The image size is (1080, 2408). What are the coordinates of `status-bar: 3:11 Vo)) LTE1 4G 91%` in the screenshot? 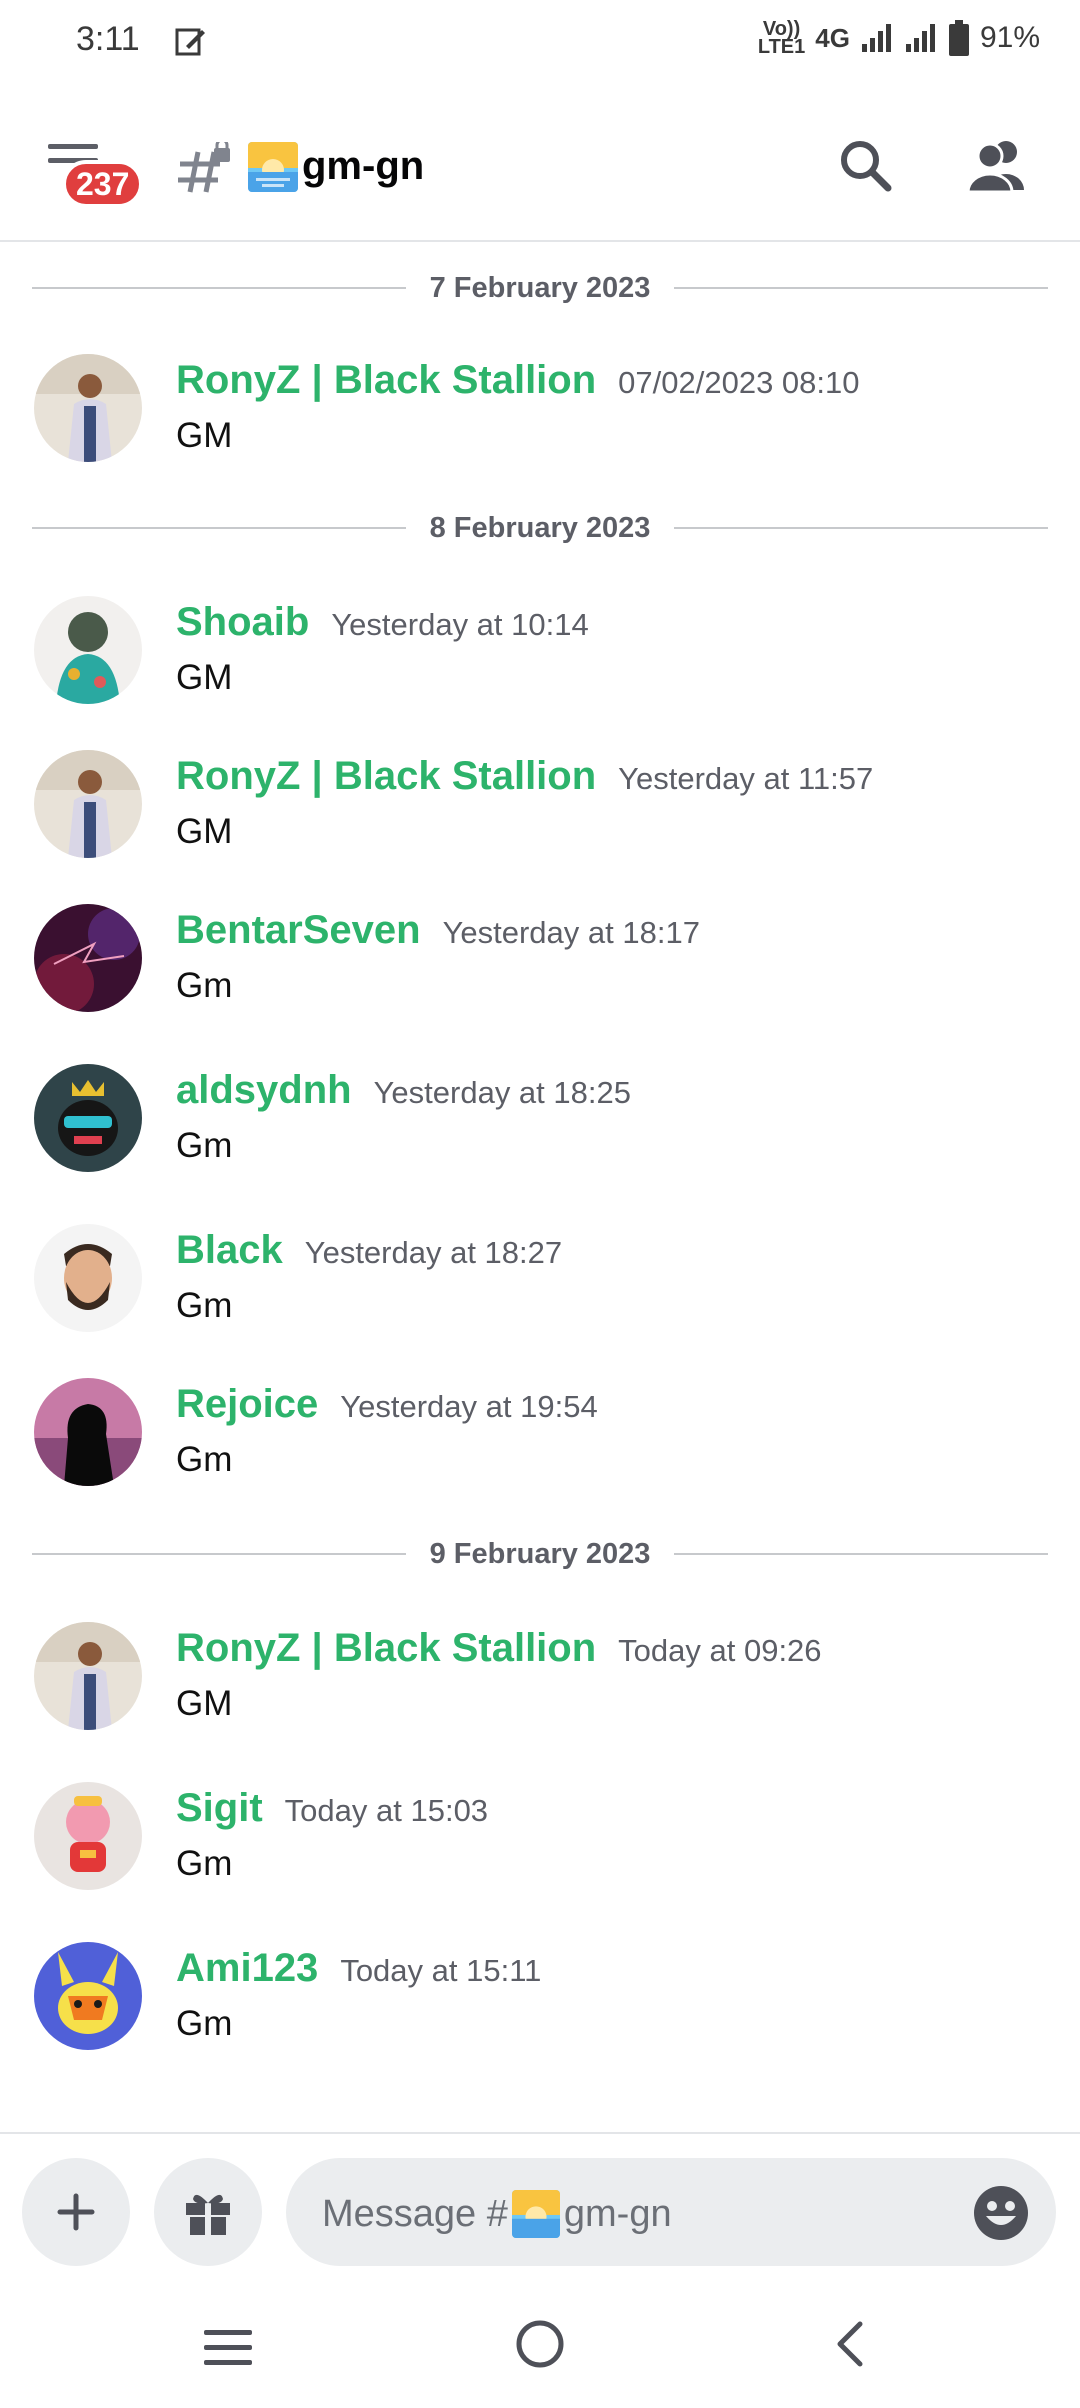 It's located at (540, 45).